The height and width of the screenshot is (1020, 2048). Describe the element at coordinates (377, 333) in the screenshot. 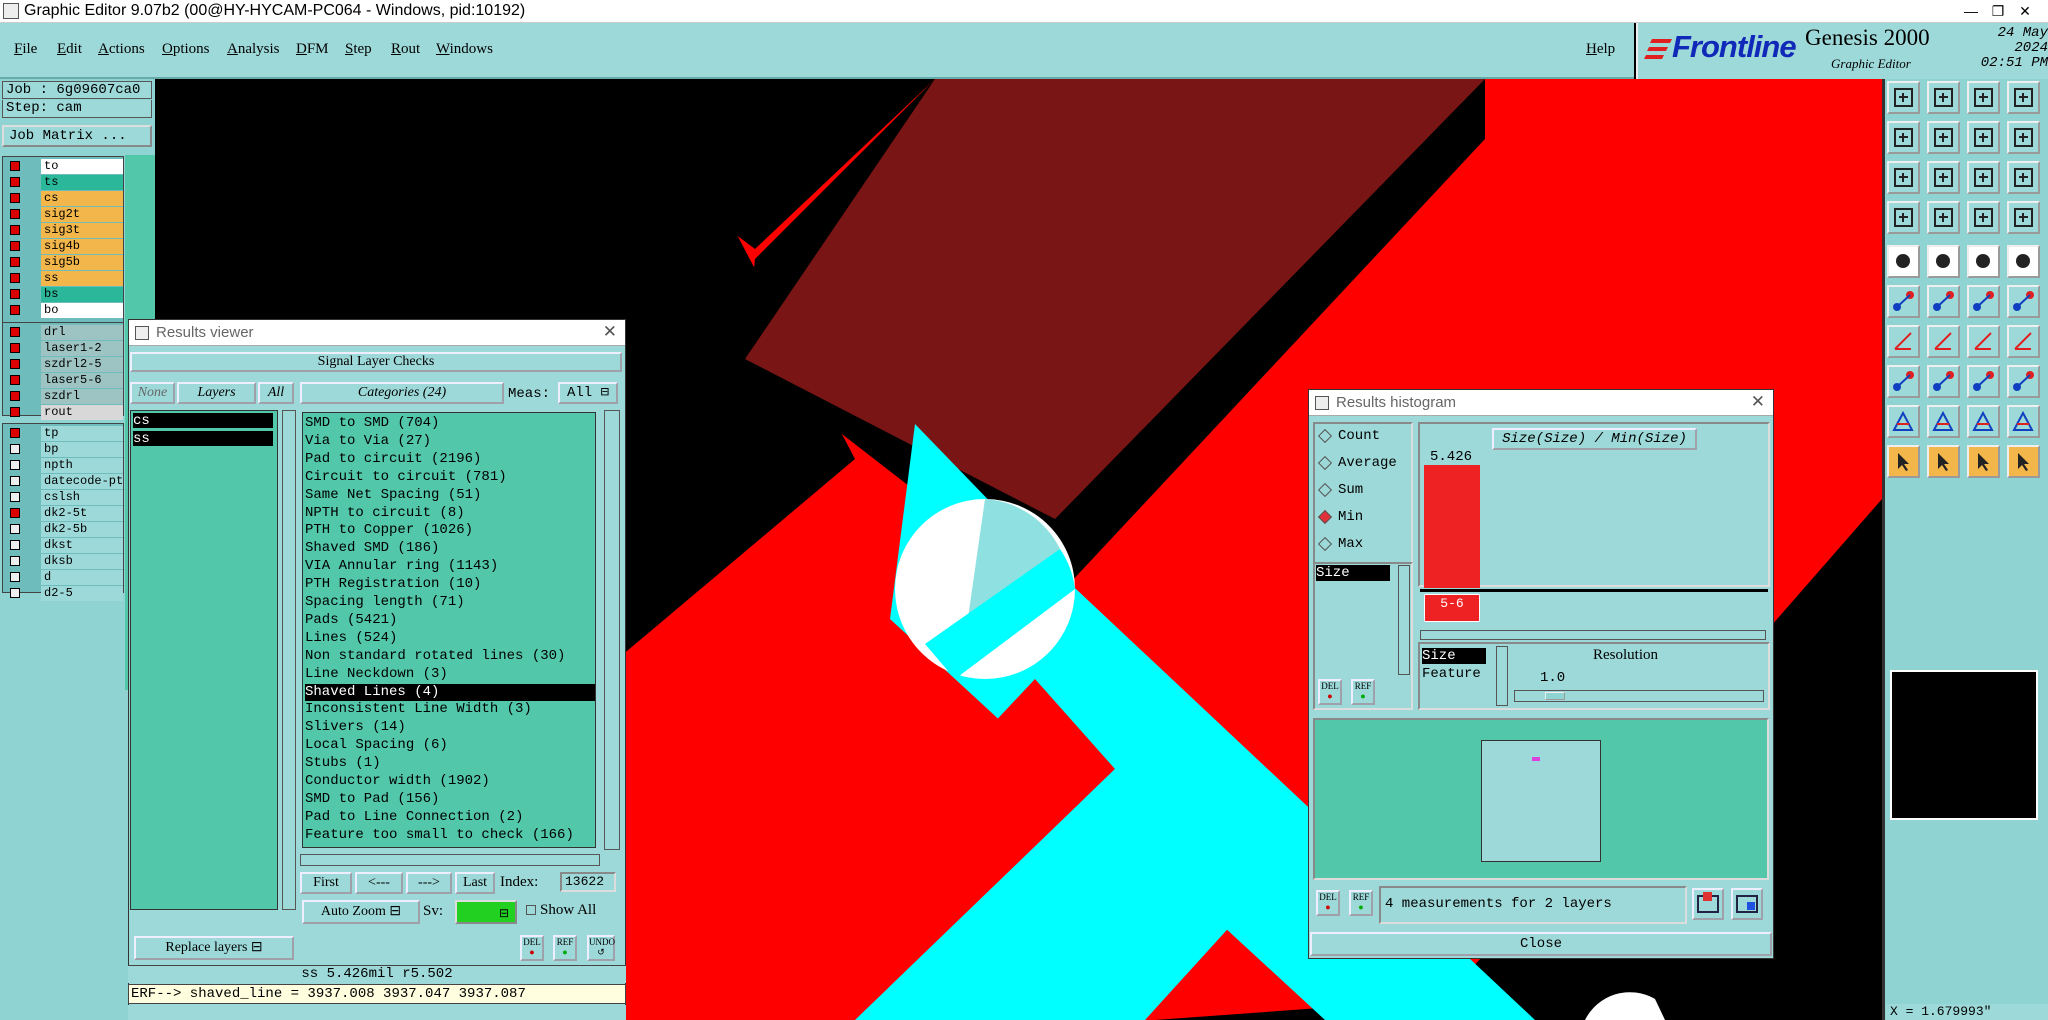

I see `results-viewer-titlebar: Results viewer ✕` at that location.